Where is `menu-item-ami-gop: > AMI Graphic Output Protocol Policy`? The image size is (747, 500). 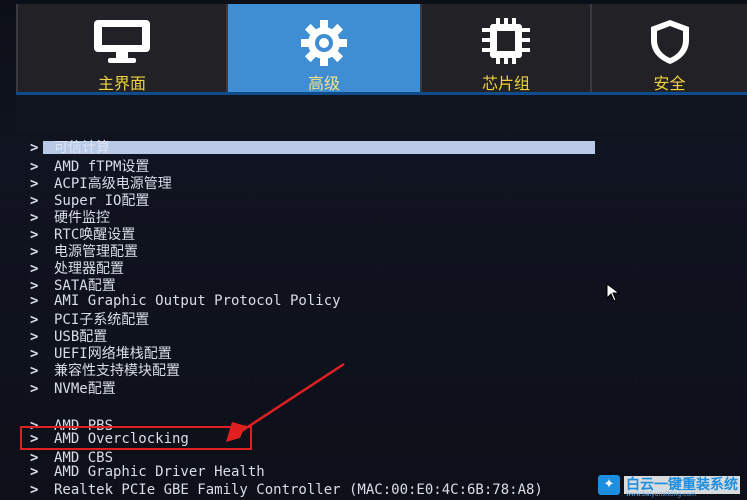 menu-item-ami-gop: > AMI Graphic Output Protocol Policy is located at coordinates (185, 301).